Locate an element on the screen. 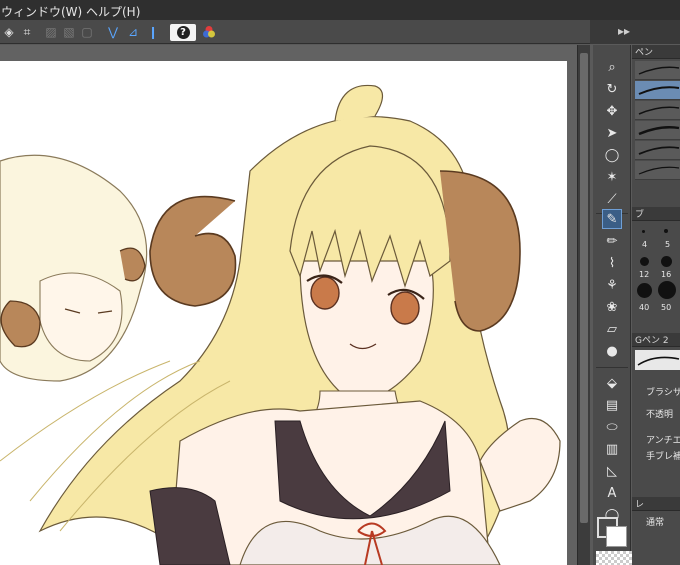 The image size is (680, 565). brush-size-label: 5 is located at coordinates (668, 244).